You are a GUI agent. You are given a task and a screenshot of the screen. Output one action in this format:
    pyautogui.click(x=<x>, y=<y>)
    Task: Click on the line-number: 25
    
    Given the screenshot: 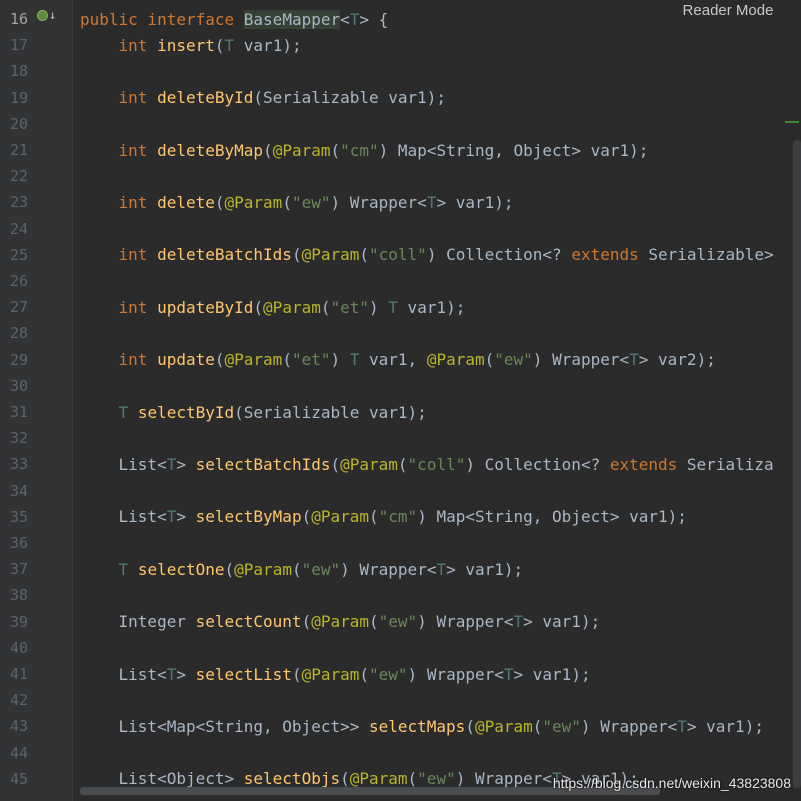 What is the action you would take?
    pyautogui.click(x=19, y=254)
    